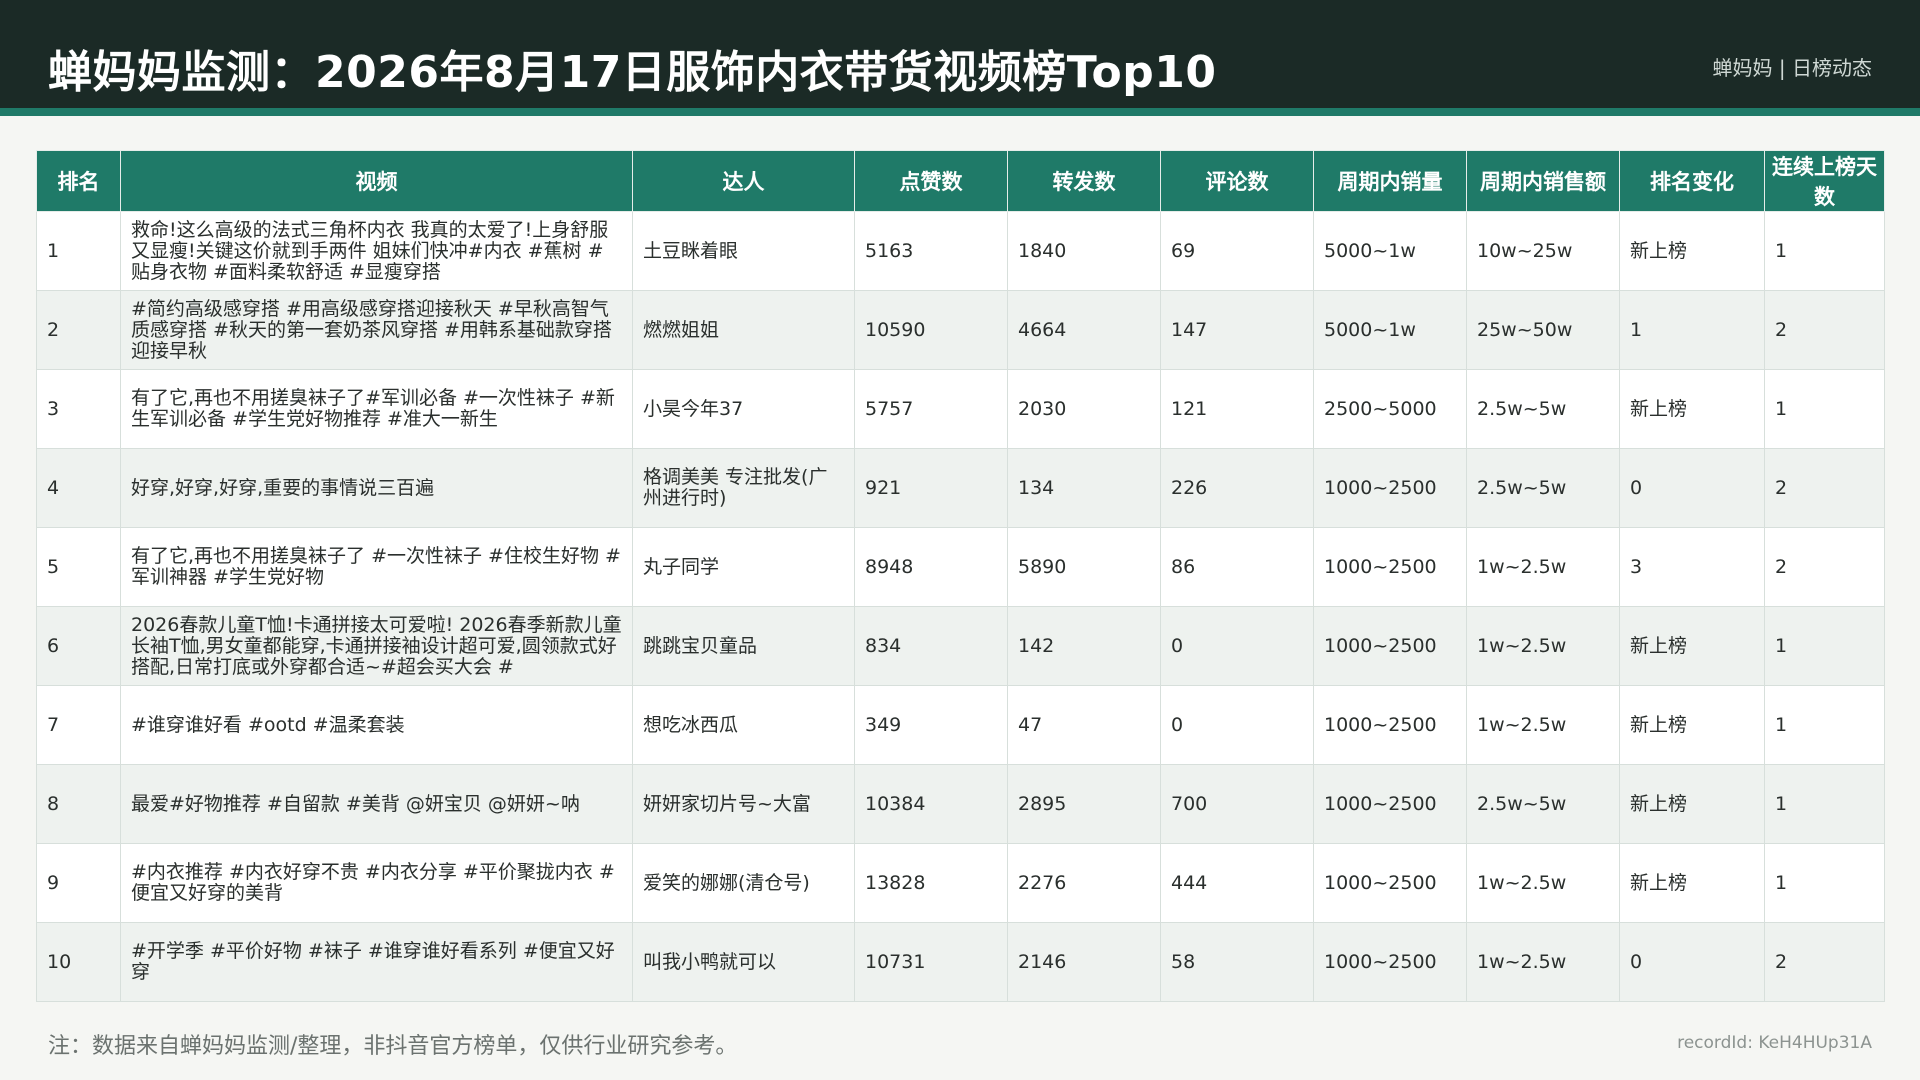  I want to click on footnote: 注：数据来自蝉妈妈监测/整理，非抖音官方榜单，仅供行业研究参考。, so click(393, 1046).